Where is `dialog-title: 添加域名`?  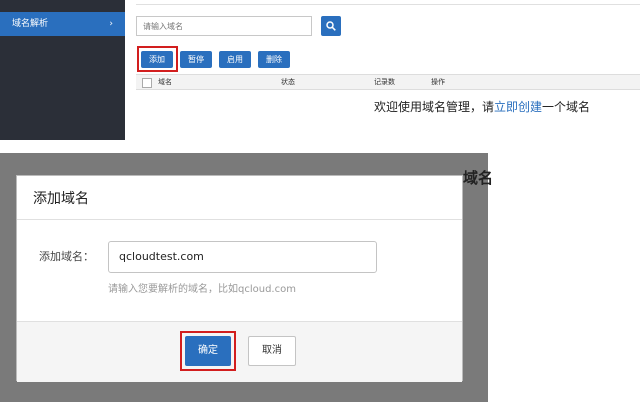 dialog-title: 添加域名 is located at coordinates (61, 199).